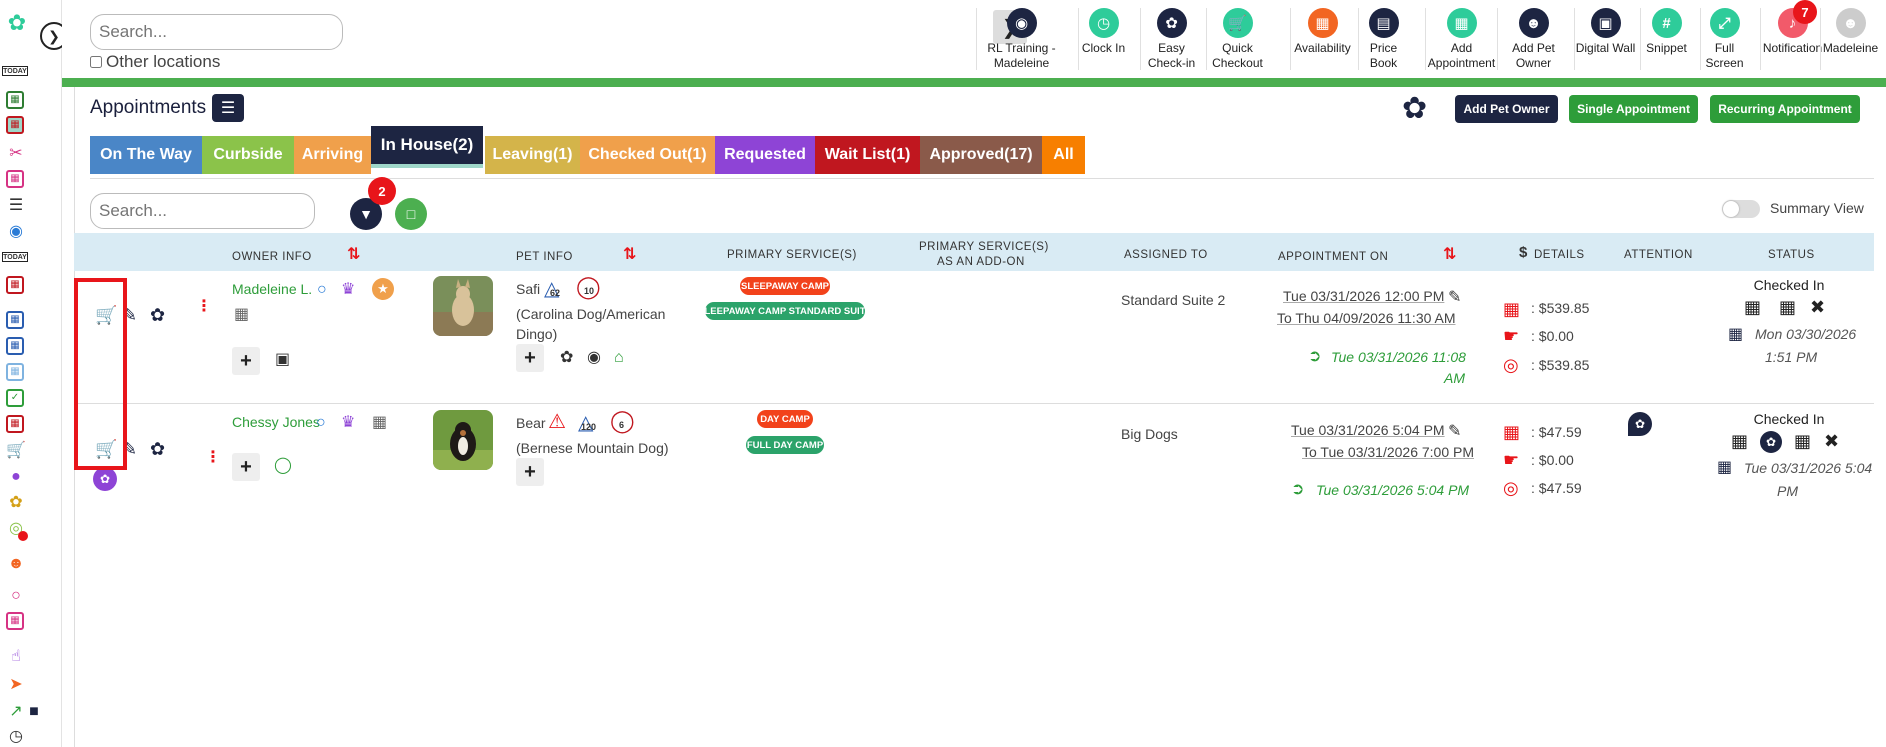  Describe the element at coordinates (96, 62) in the screenshot. I see `other-locations-checkbox` at that location.